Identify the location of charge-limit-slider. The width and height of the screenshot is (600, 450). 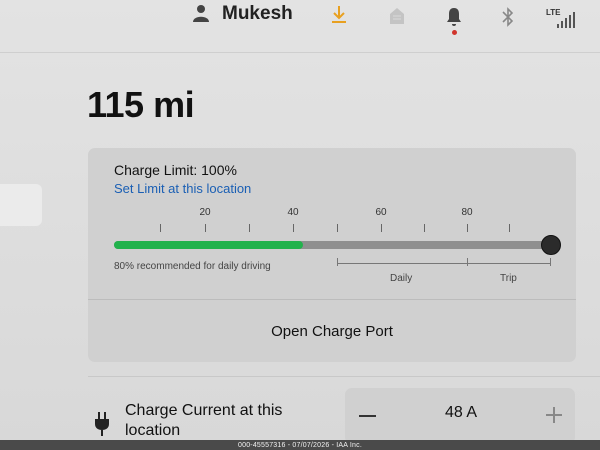
(334, 245).